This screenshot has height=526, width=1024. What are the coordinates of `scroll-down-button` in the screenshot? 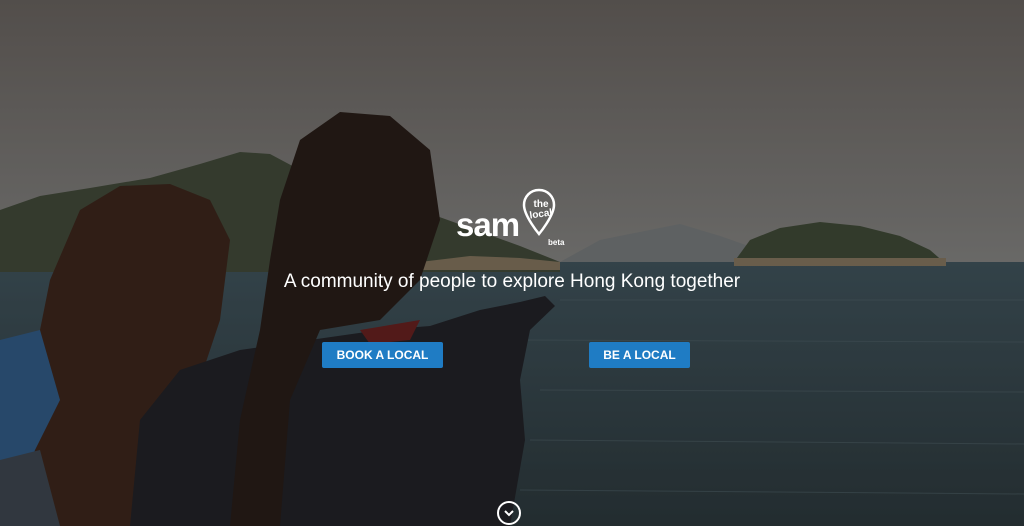 It's located at (509, 513).